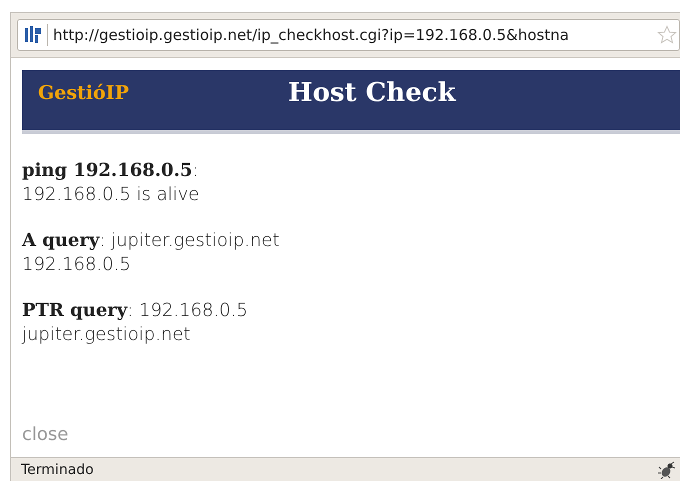 The width and height of the screenshot is (680, 481). I want to click on result-value: jupiter.gestioip.net, so click(107, 335).